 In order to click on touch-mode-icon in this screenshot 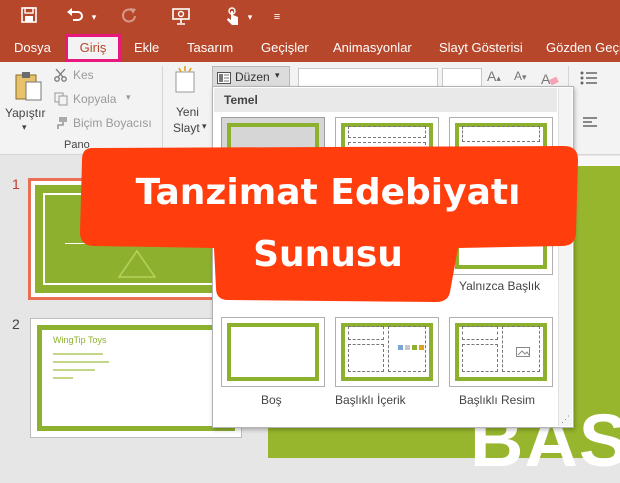, I will do `click(233, 17)`.